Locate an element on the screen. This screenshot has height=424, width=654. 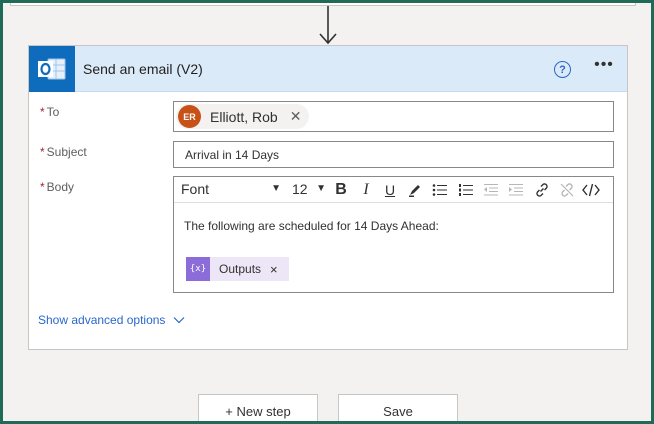
subject-label-text: Subject is located at coordinates (66, 152).